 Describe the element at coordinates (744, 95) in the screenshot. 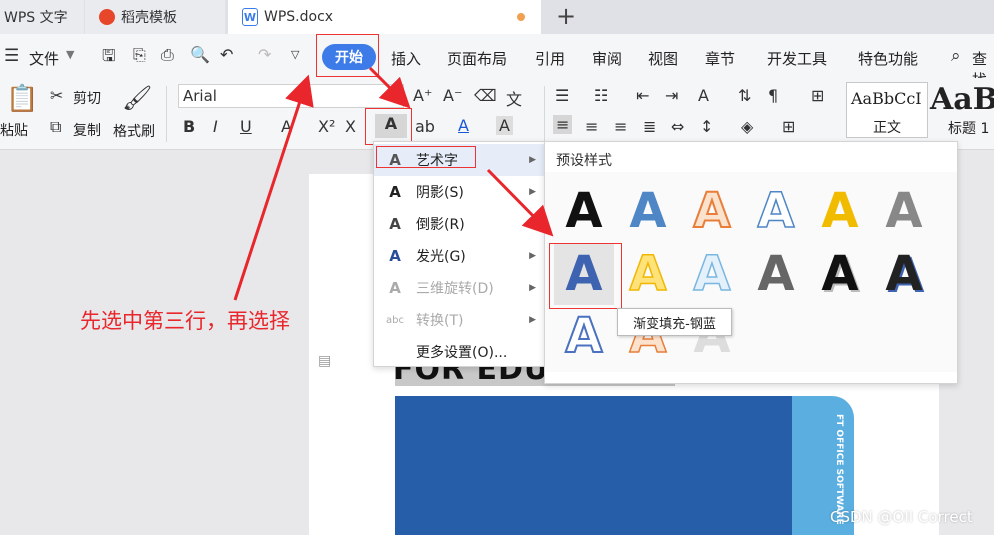

I see `sort-icon: ⇅` at that location.